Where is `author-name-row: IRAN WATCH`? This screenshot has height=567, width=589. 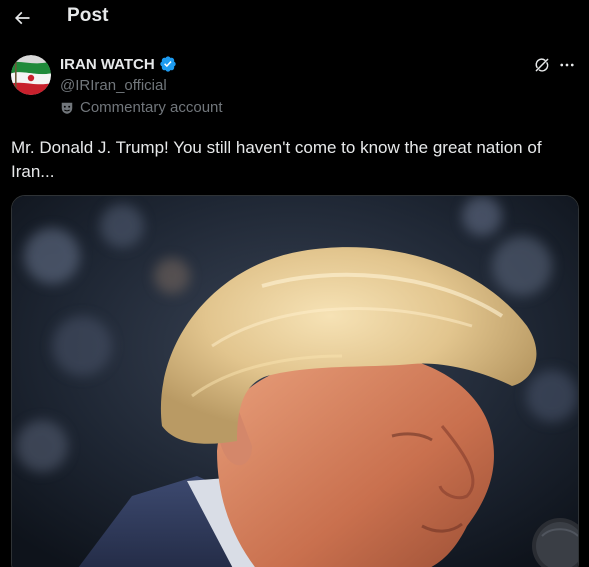
author-name-row: IRAN WATCH is located at coordinates (118, 64).